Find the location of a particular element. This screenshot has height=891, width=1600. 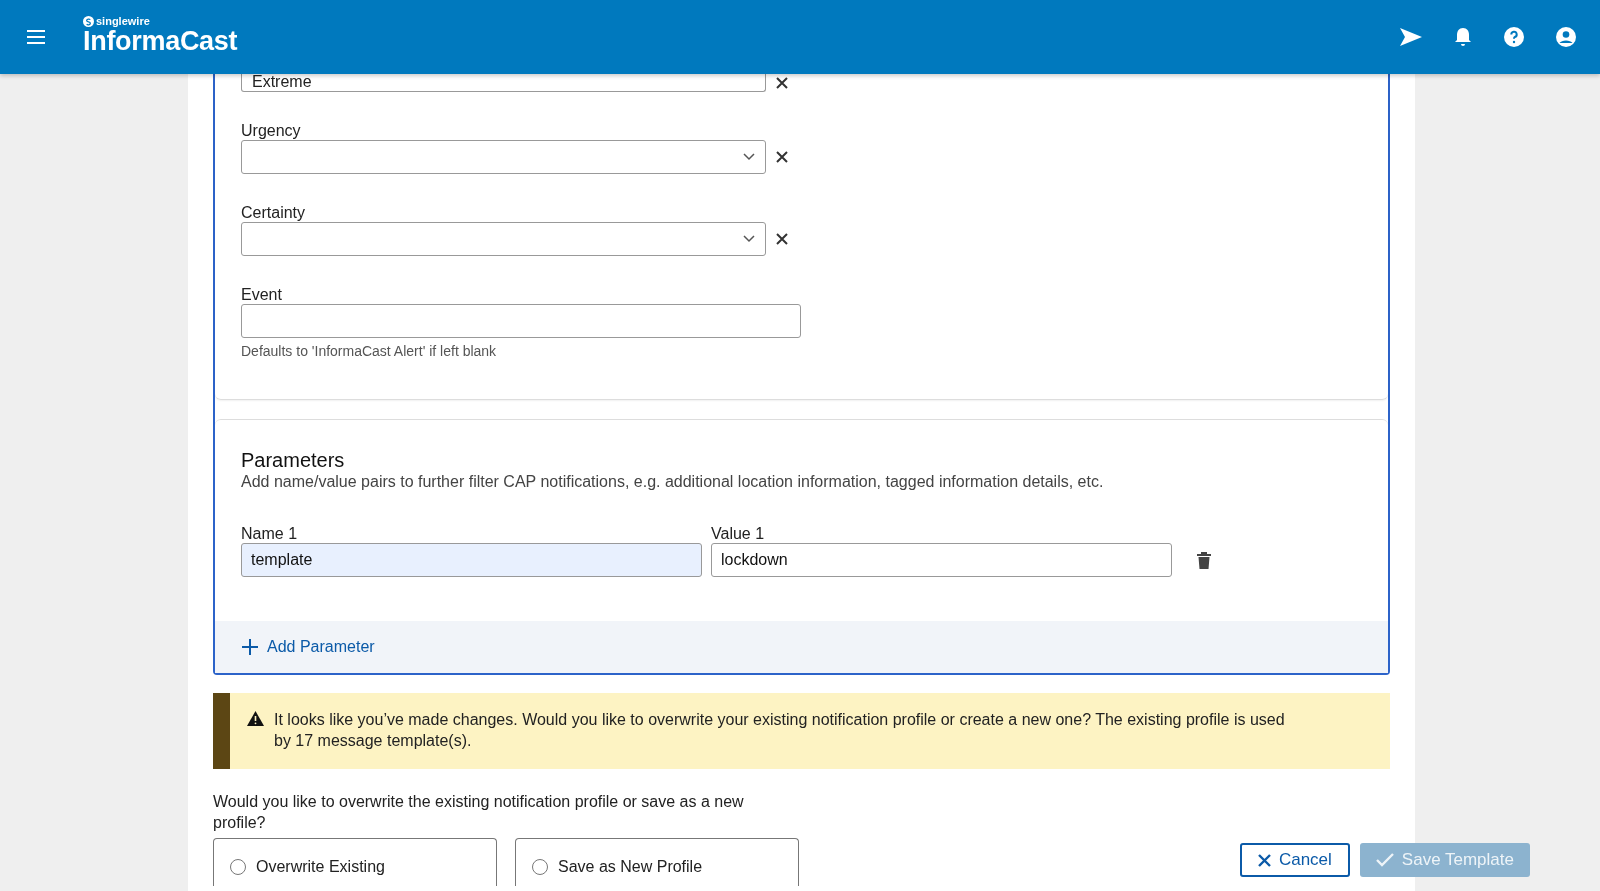

bell-icon is located at coordinates (1463, 37).